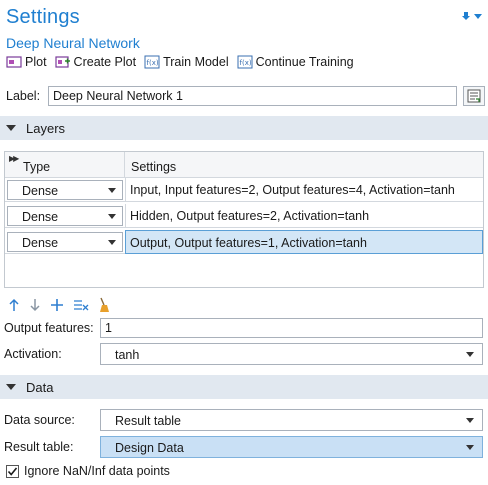 The image size is (488, 485). Describe the element at coordinates (62, 62) in the screenshot. I see `create-plot-icon` at that location.